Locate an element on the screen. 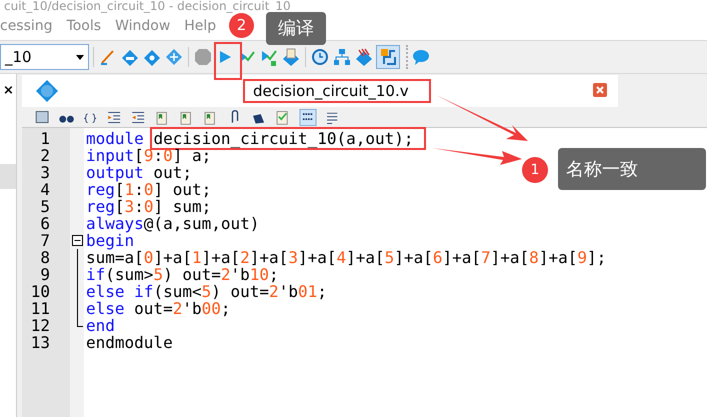 This screenshot has width=707, height=417. speech-bubble-icon is located at coordinates (421, 57).